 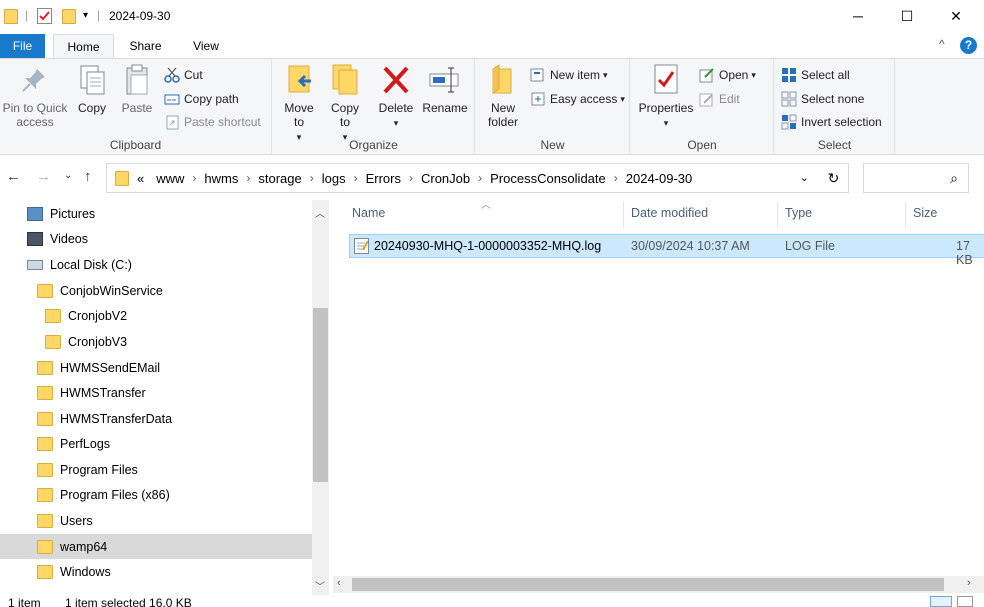 I want to click on details-view-icon, so click(x=941, y=601).